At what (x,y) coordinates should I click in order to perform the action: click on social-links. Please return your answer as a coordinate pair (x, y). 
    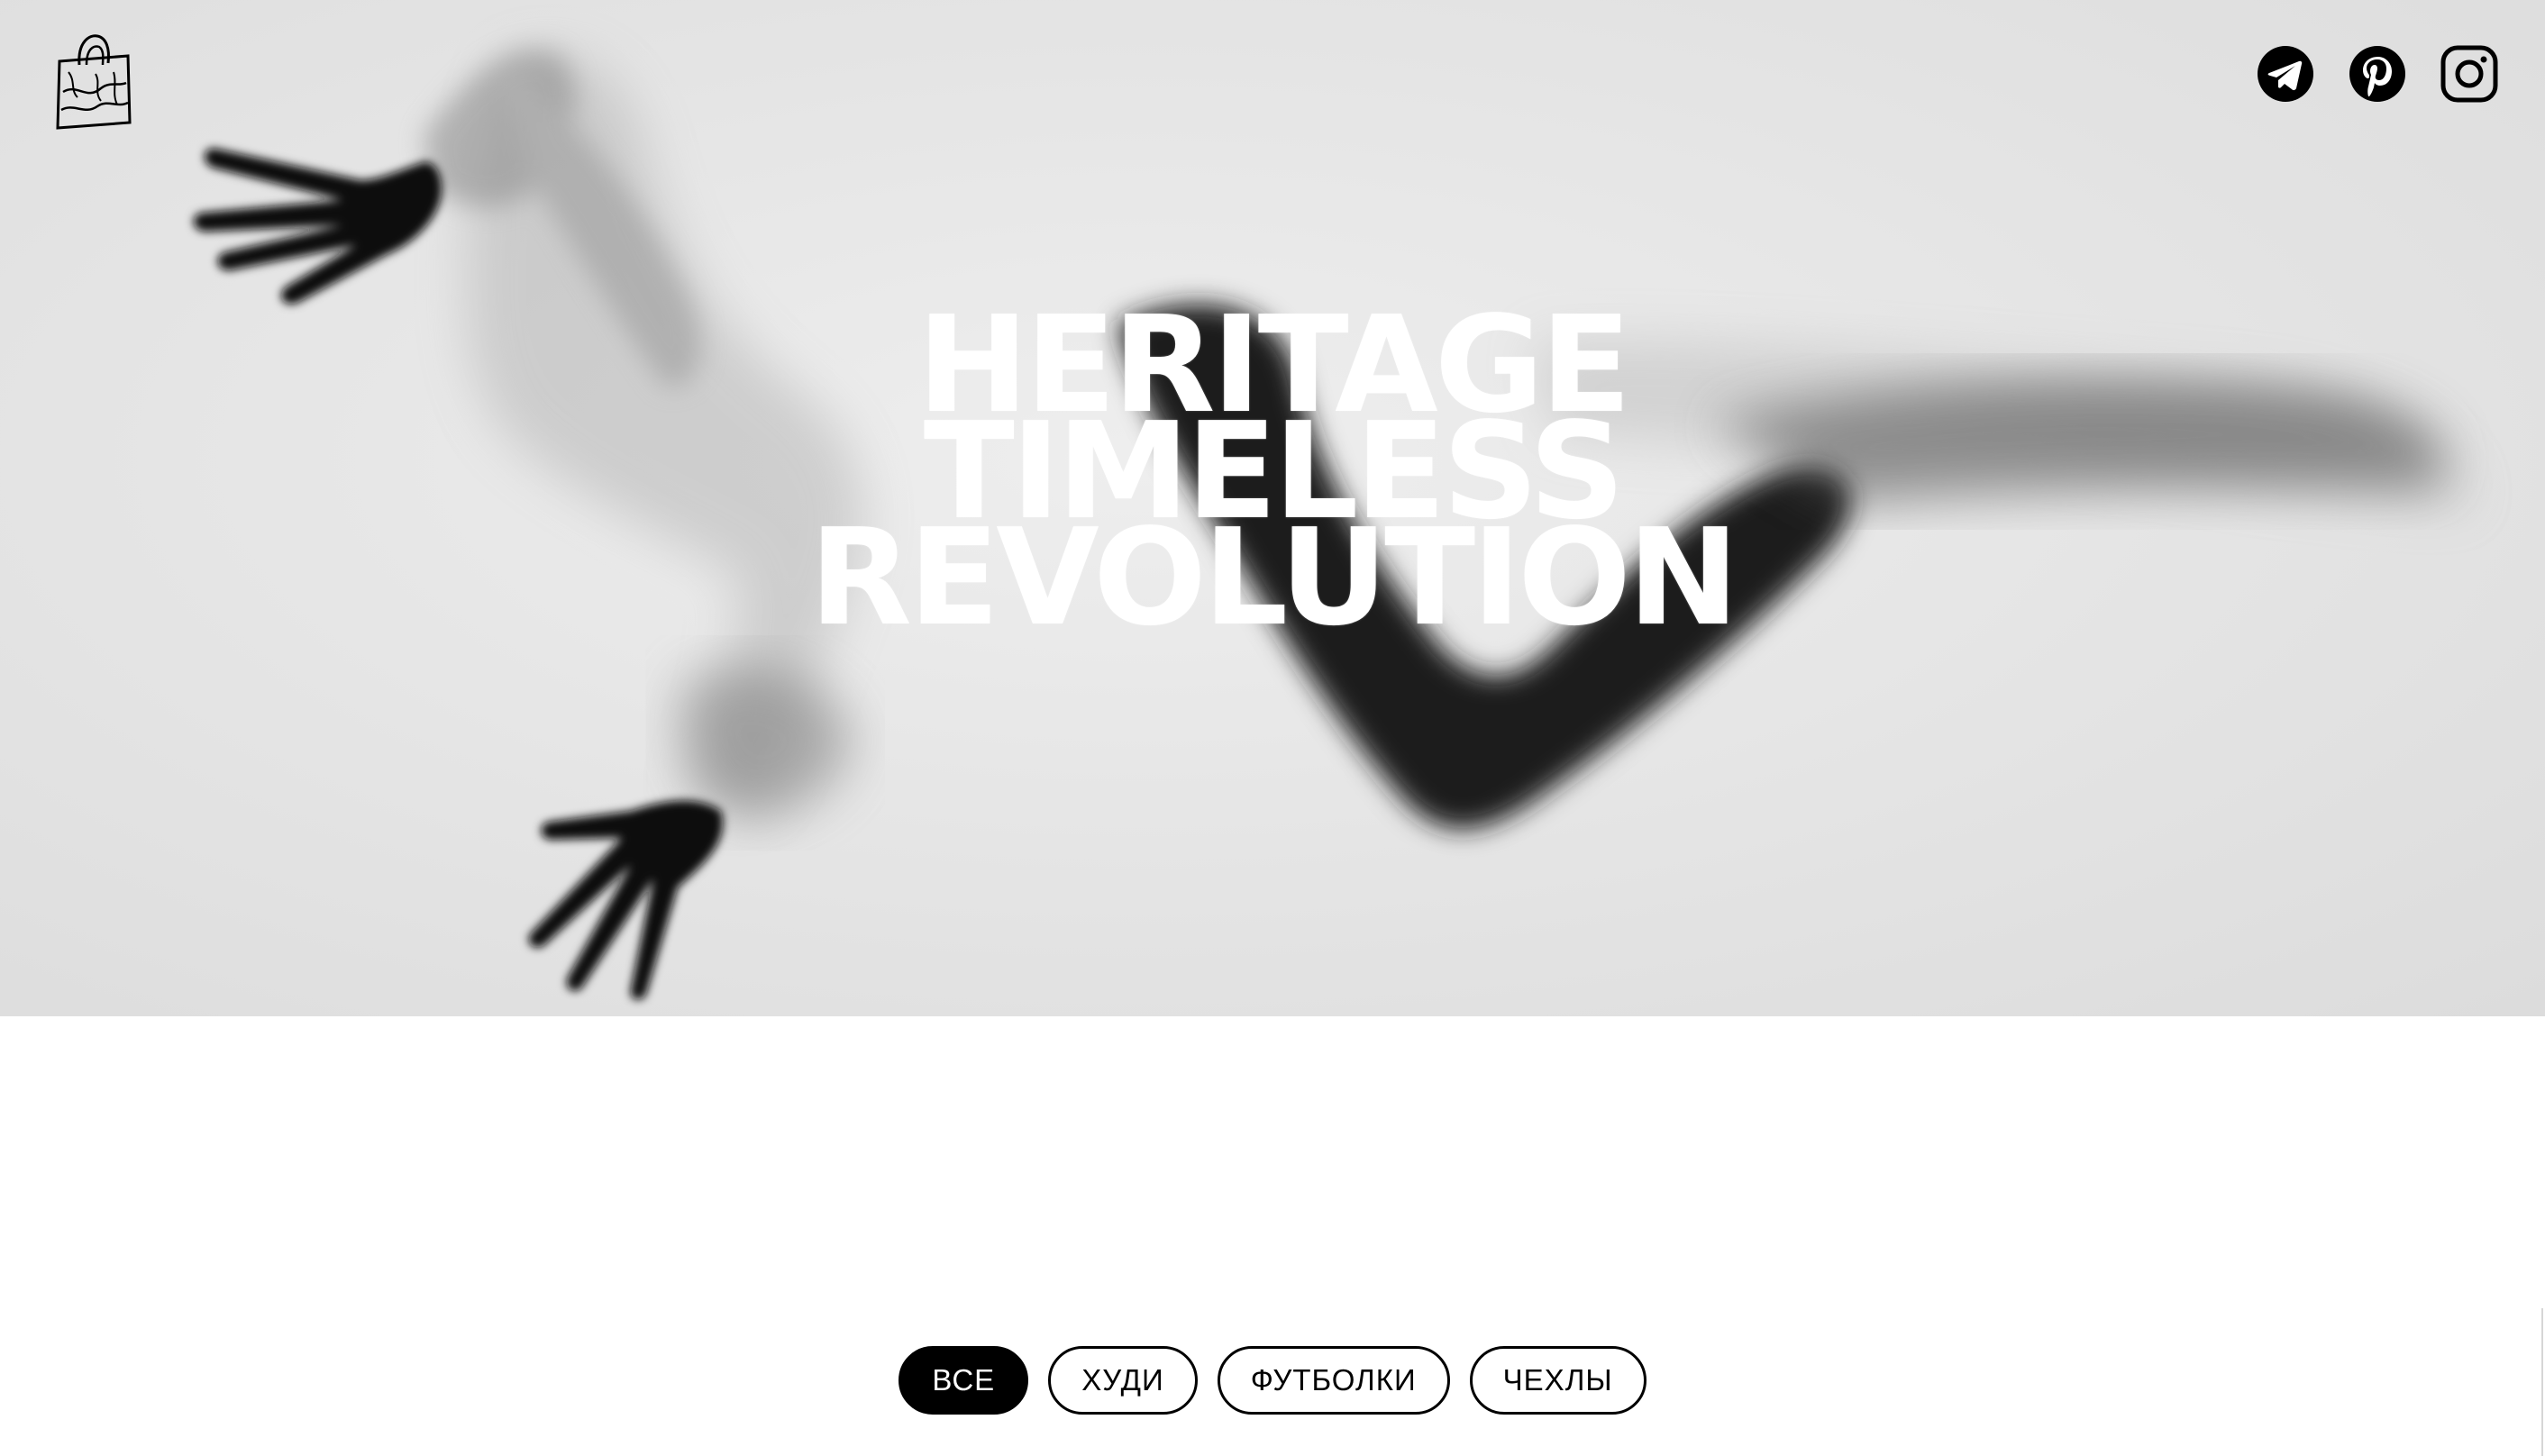
    Looking at the image, I should click on (2377, 74).